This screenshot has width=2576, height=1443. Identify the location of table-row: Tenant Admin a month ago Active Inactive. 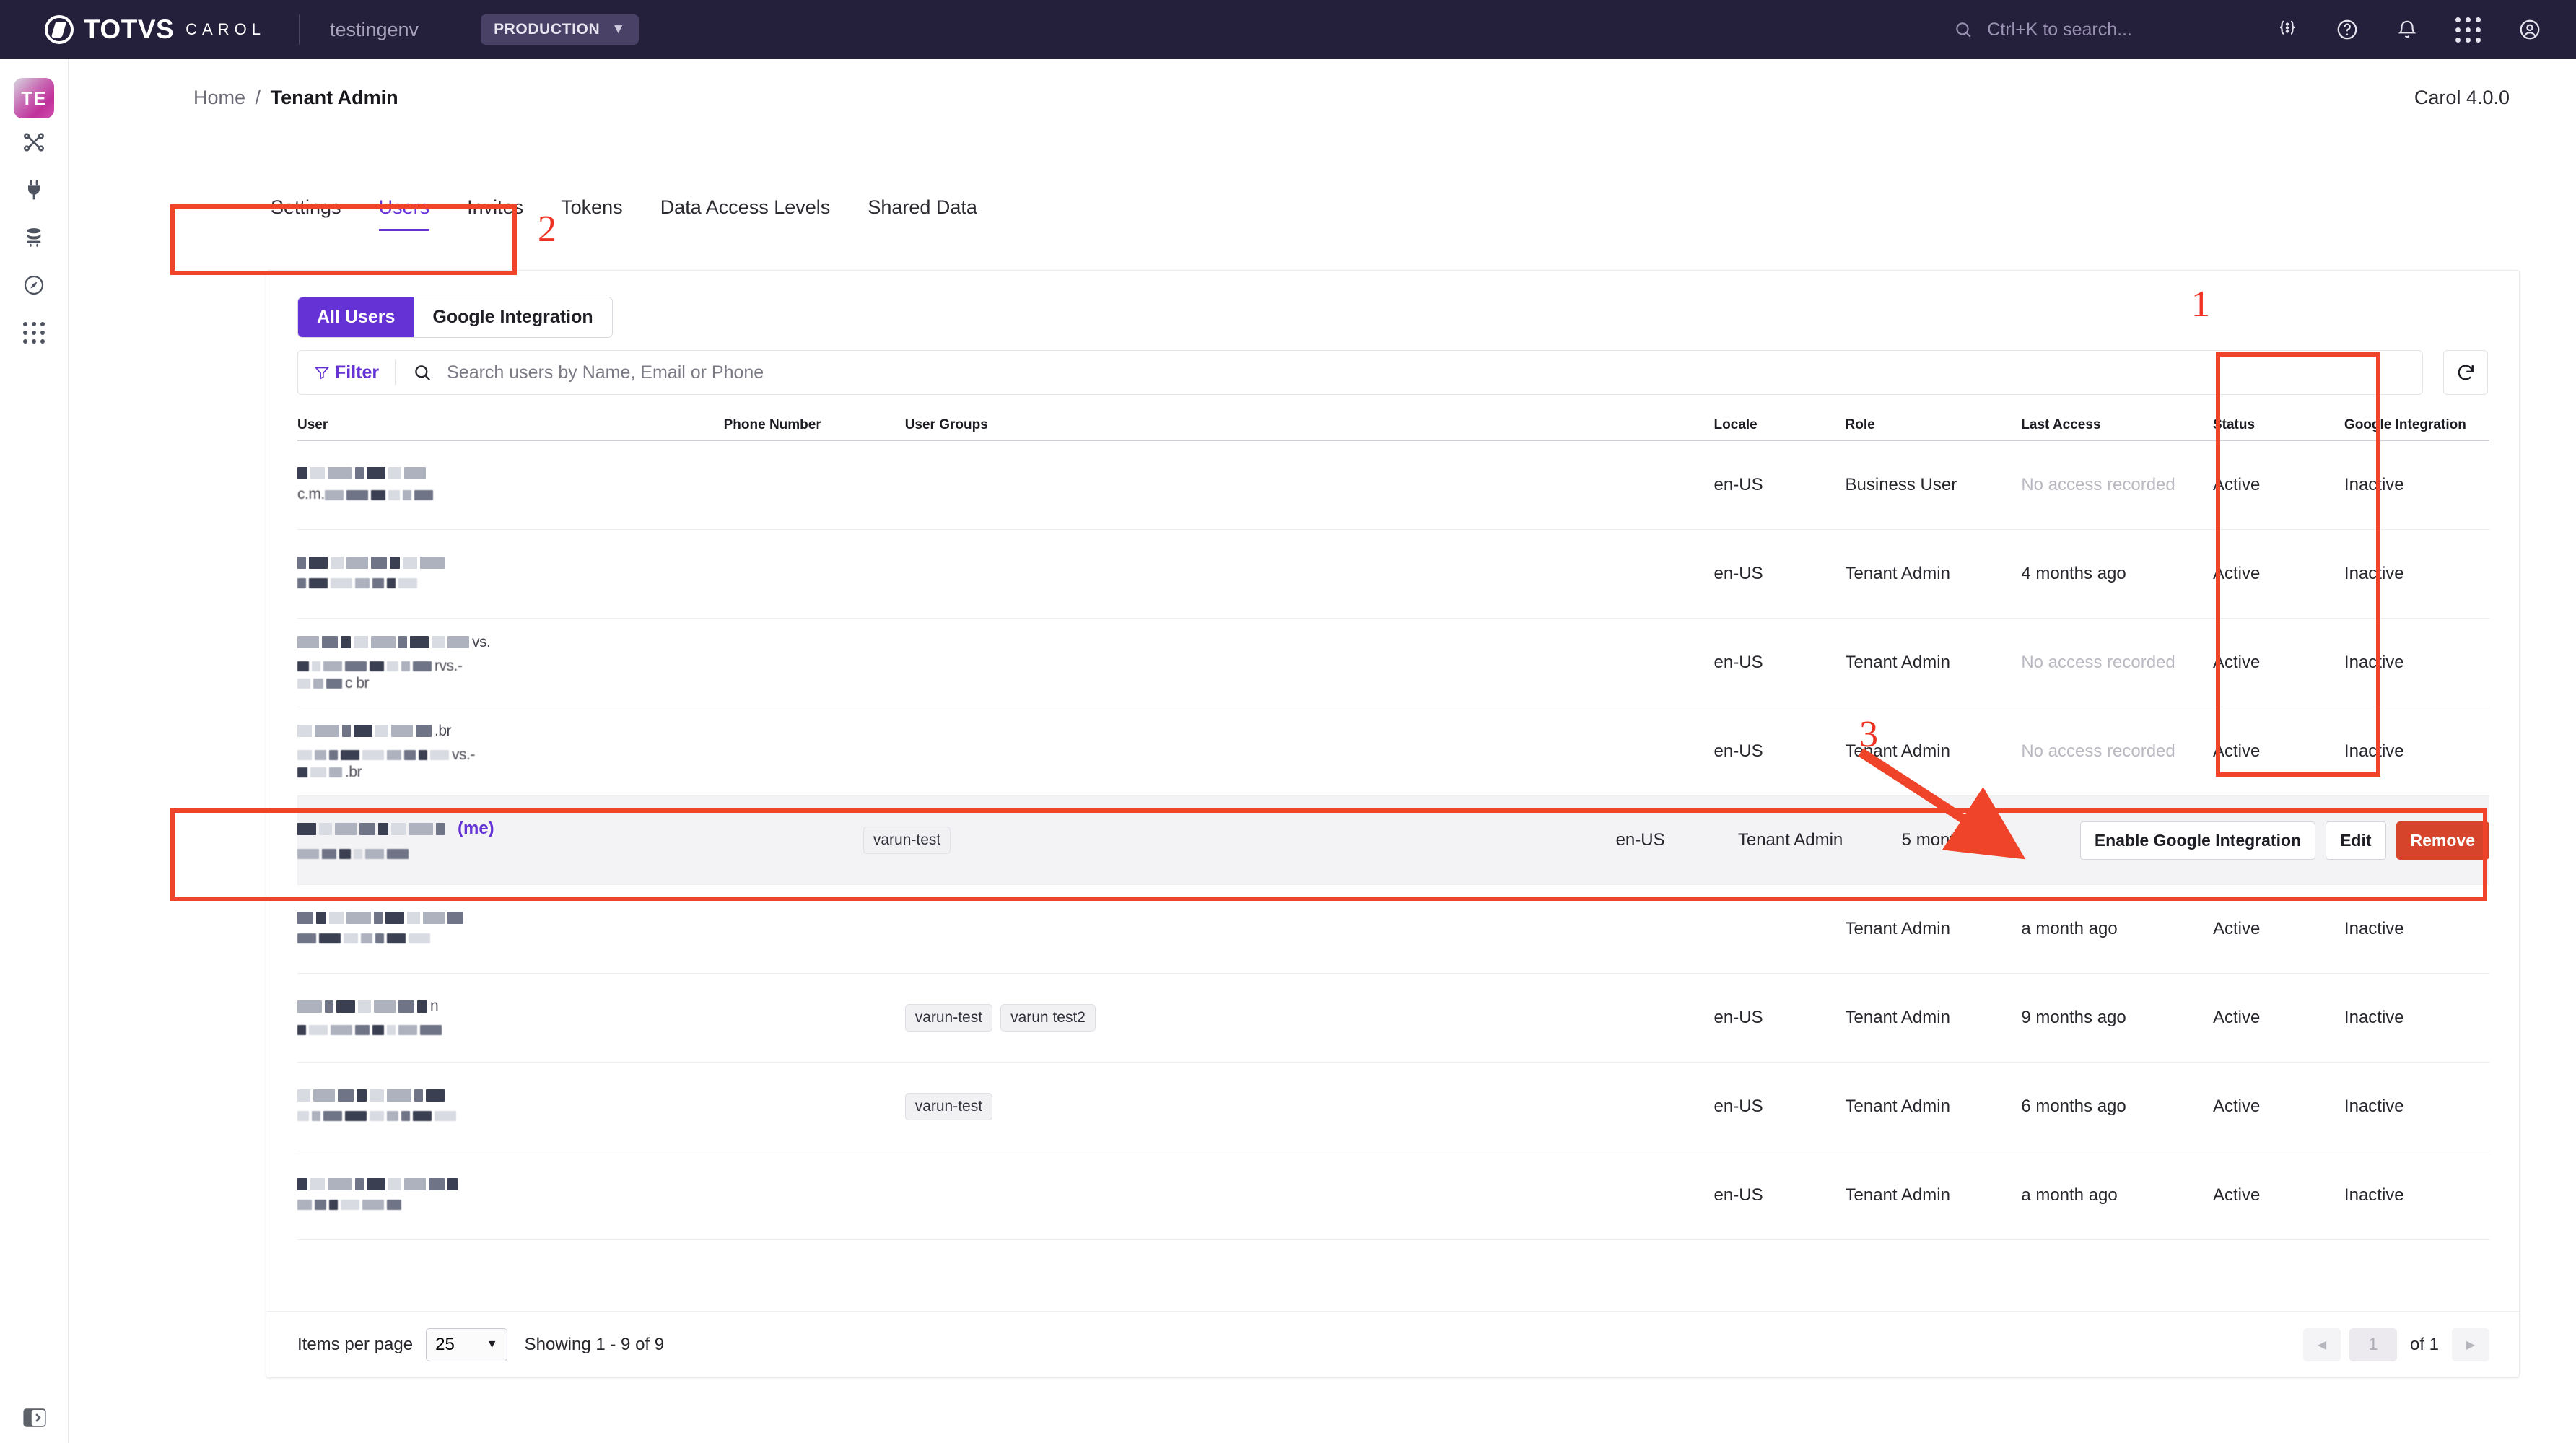
(1393, 930).